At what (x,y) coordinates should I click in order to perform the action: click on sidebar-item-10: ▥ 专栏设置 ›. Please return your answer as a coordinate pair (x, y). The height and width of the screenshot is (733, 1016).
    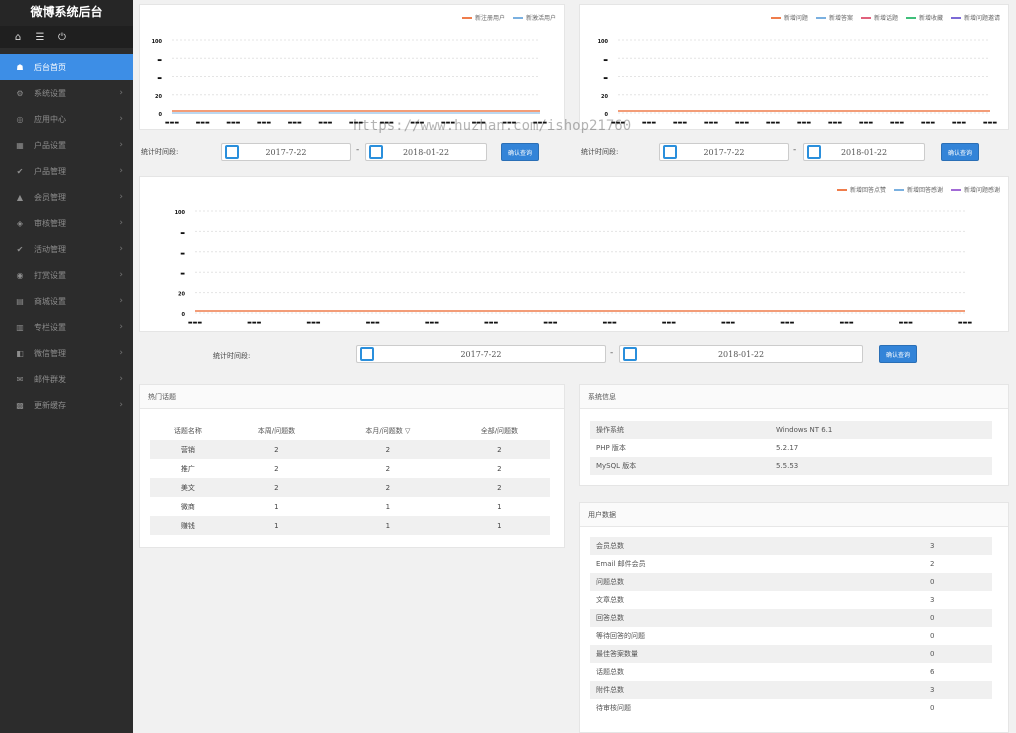
    Looking at the image, I should click on (66, 327).